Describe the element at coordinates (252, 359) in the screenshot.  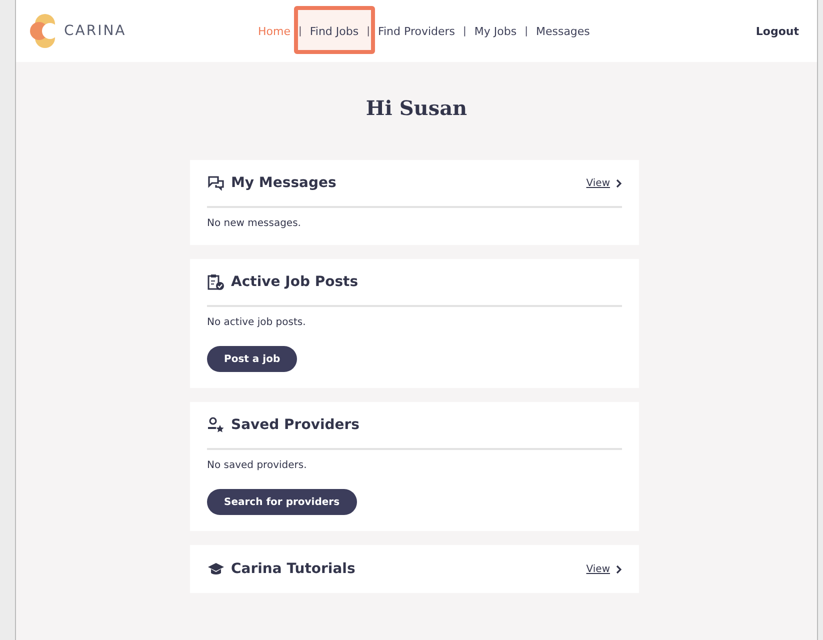
I see `action-button: Post a job` at that location.